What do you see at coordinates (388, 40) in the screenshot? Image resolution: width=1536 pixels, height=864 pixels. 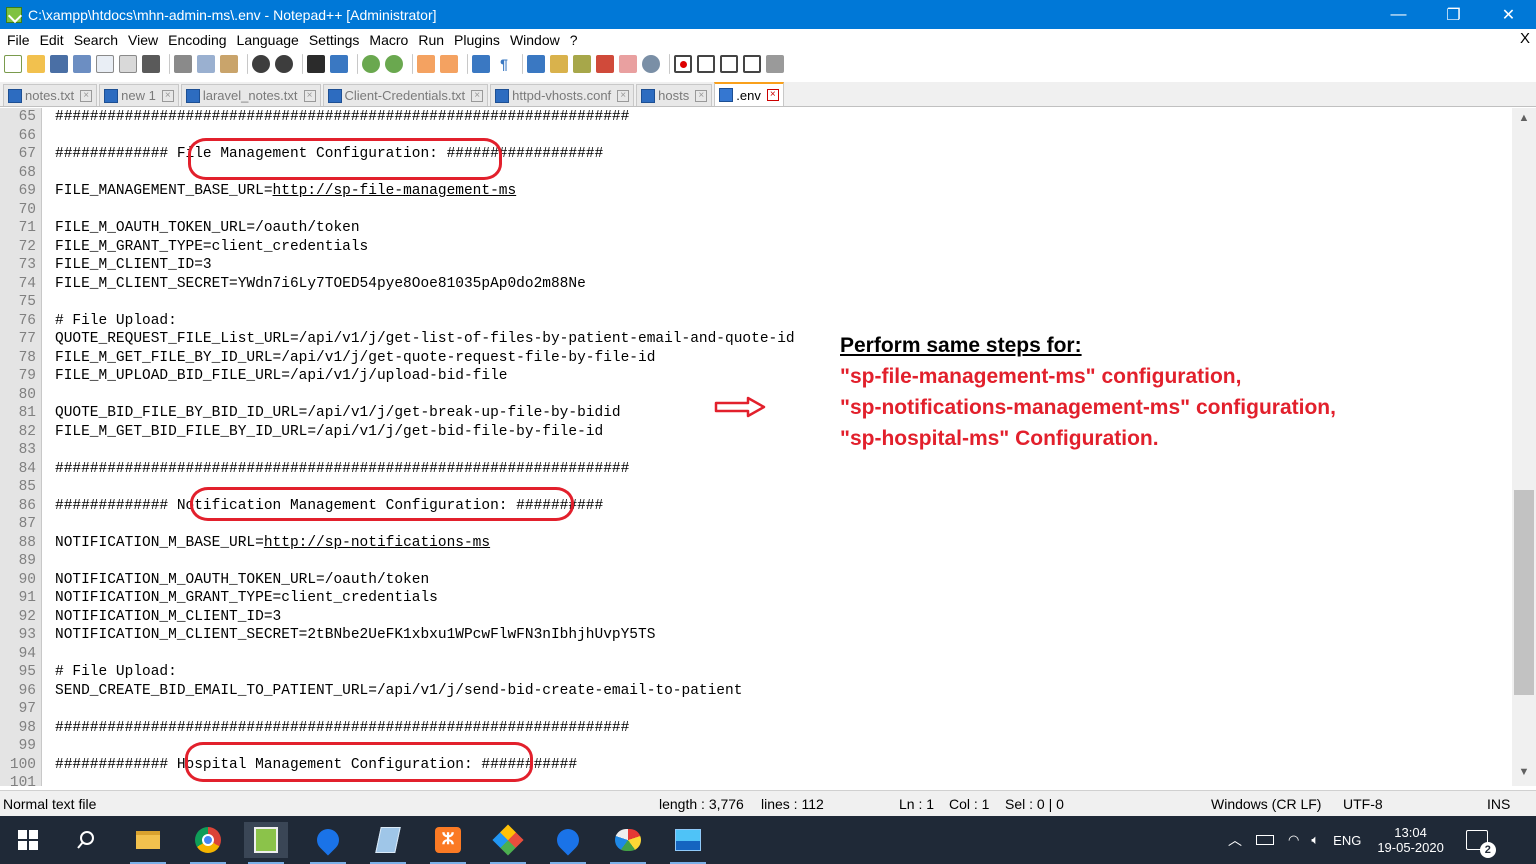 I see `menu-macro: Macro` at bounding box center [388, 40].